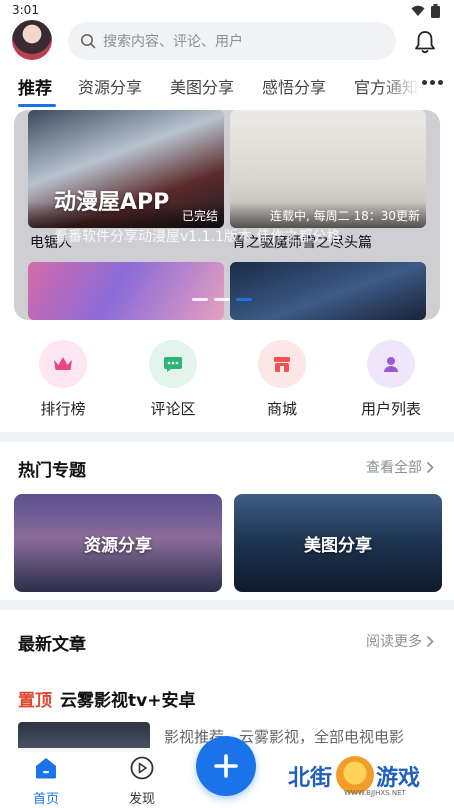 The image size is (454, 808). What do you see at coordinates (202, 86) in the screenshot?
I see `tab-images: 美图分享` at bounding box center [202, 86].